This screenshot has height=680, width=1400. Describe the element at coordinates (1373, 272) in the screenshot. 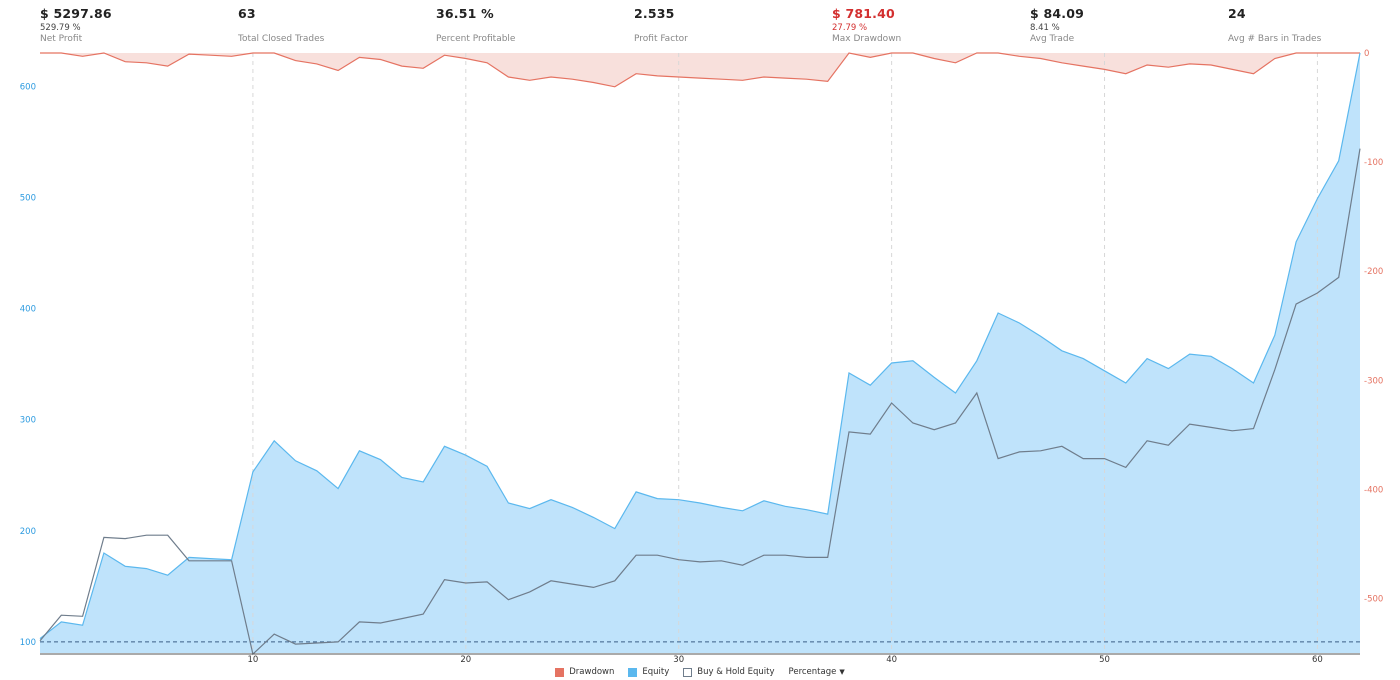

I see `drawdown-tick-label: -200` at that location.